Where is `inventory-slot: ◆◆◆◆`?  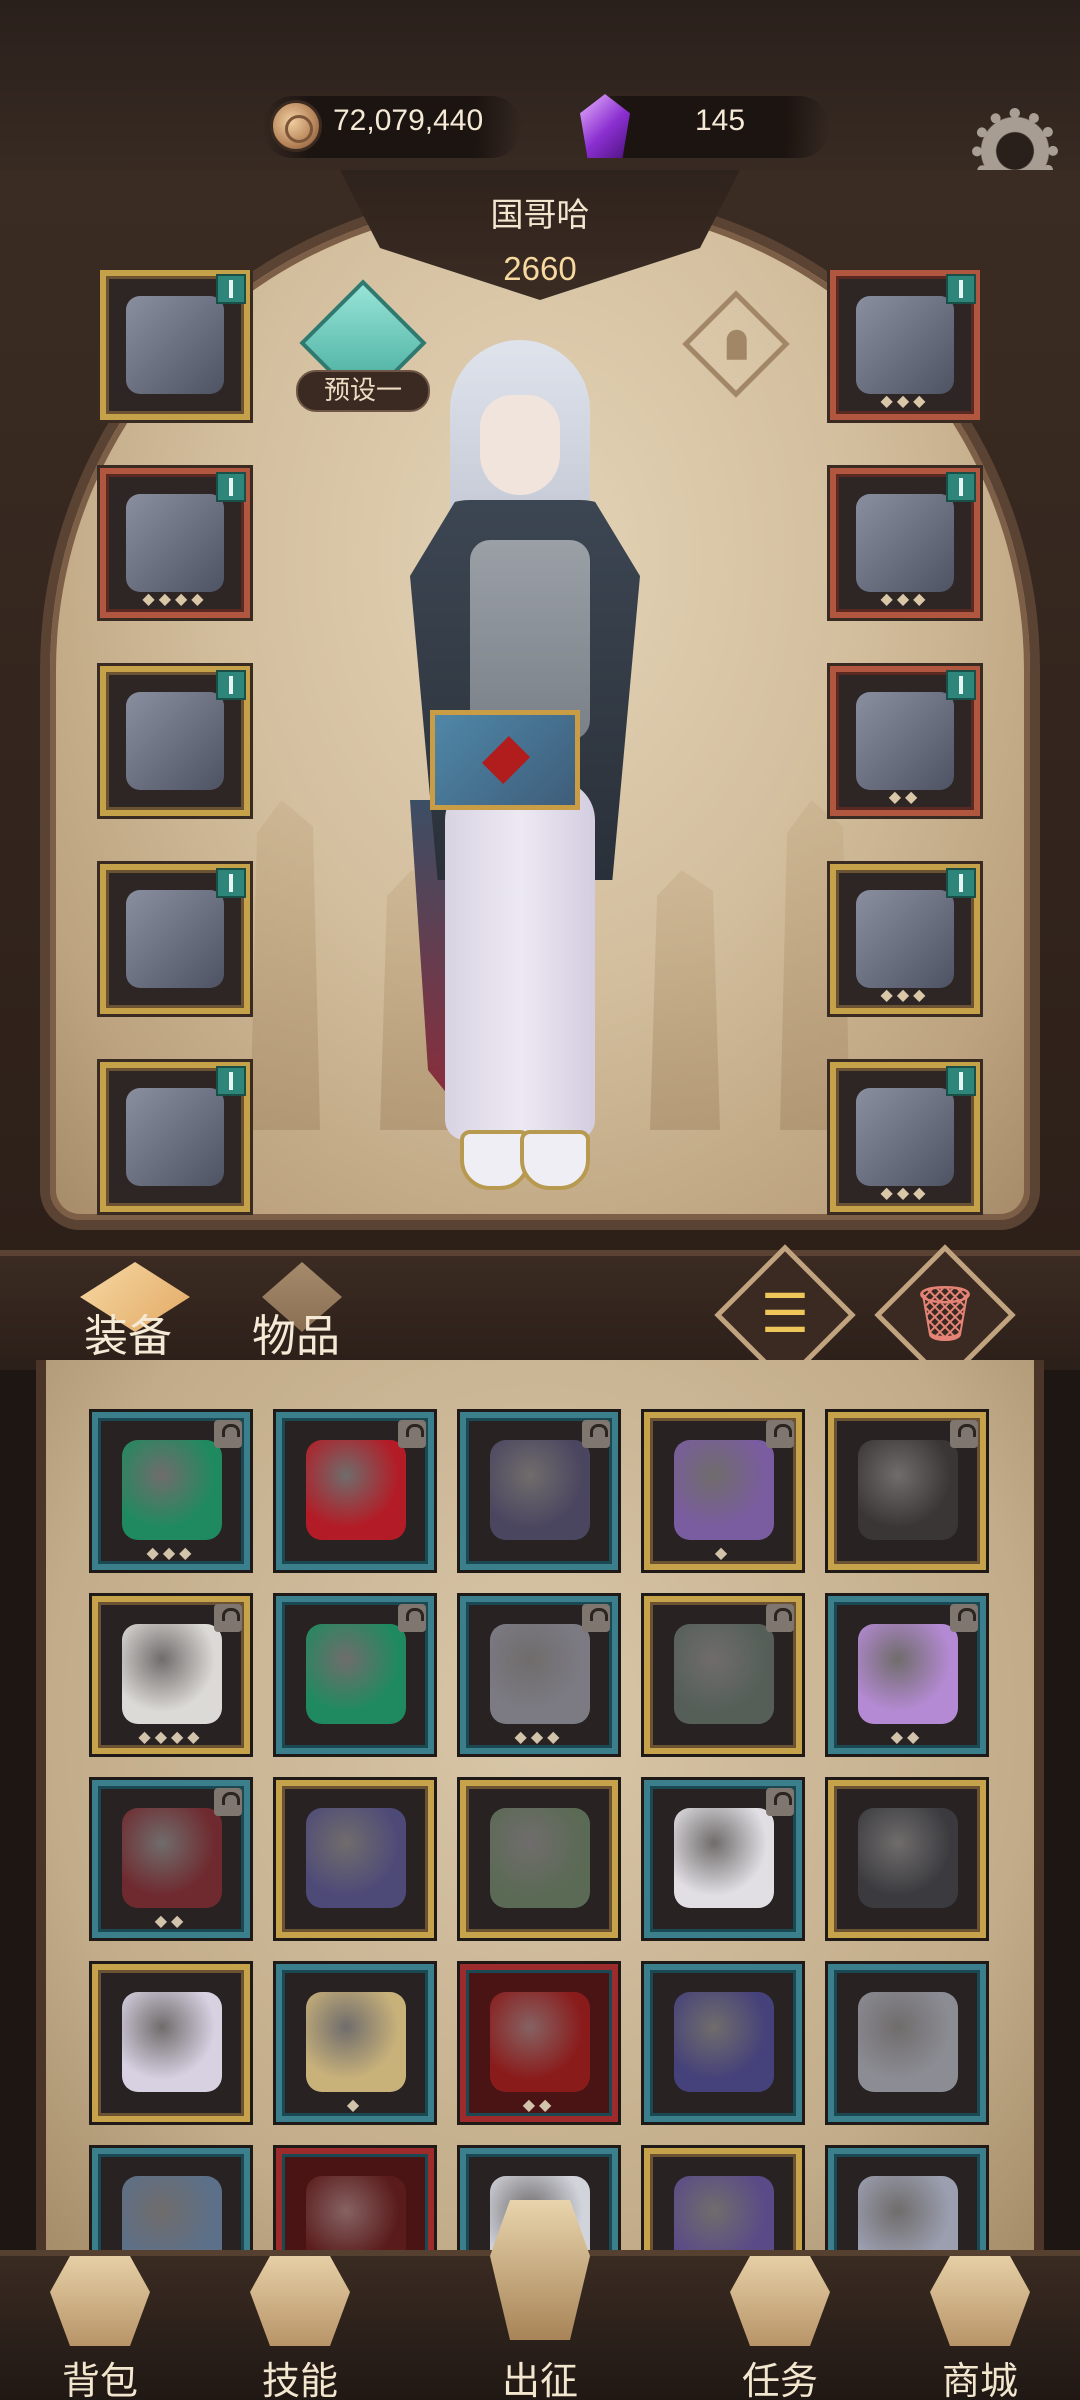 inventory-slot: ◆◆◆◆ is located at coordinates (171, 1675).